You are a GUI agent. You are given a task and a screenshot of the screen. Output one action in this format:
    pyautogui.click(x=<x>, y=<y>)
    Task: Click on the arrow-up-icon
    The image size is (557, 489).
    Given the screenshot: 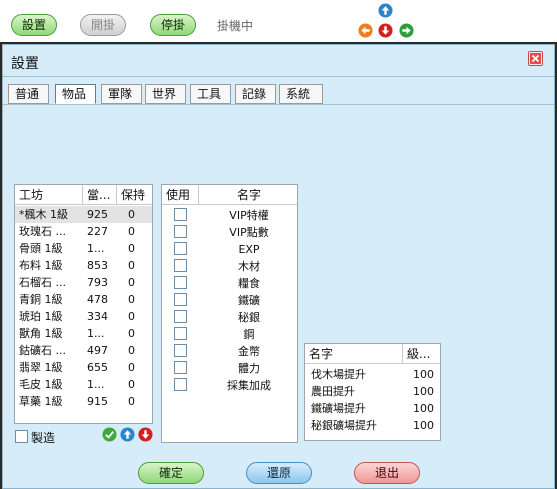 What is the action you would take?
    pyautogui.click(x=385, y=10)
    